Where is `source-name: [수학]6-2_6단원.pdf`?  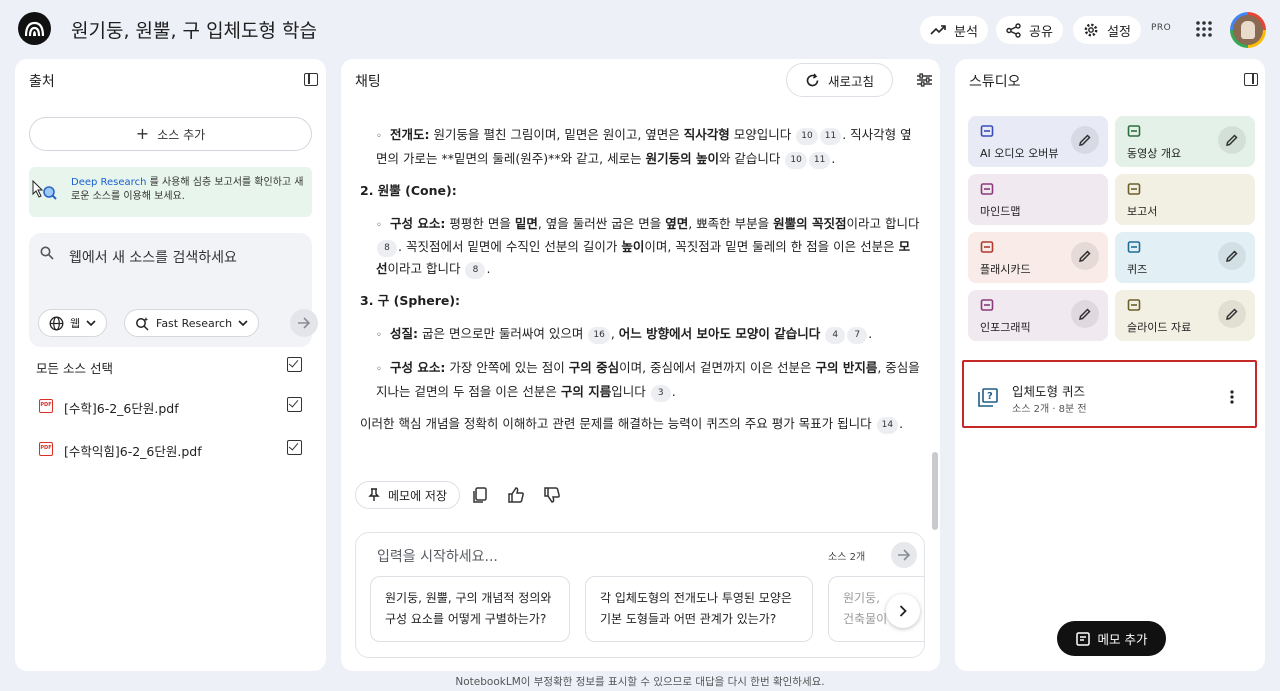 source-name: [수학]6-2_6단원.pdf is located at coordinates (121, 408).